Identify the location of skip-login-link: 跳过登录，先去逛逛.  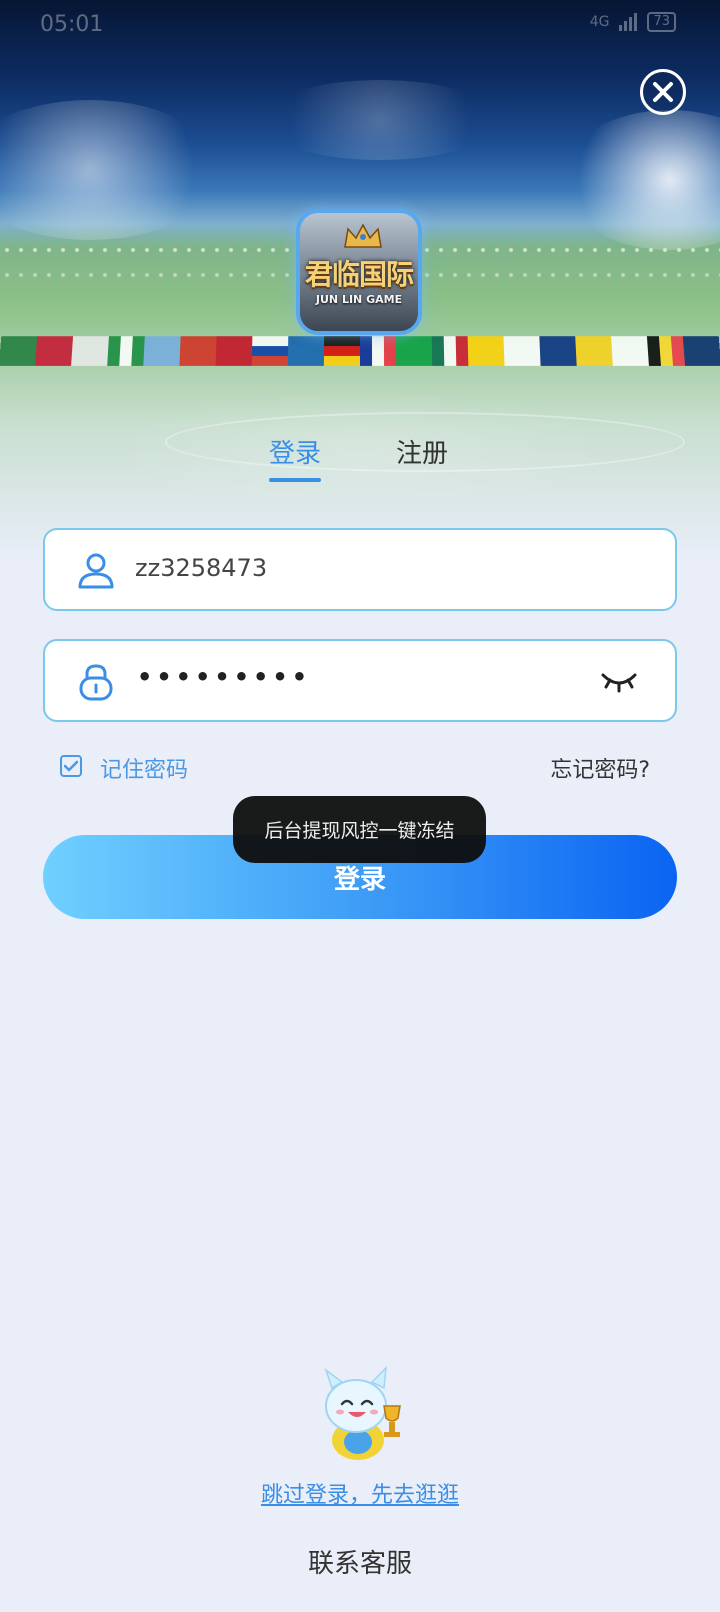
(360, 1493).